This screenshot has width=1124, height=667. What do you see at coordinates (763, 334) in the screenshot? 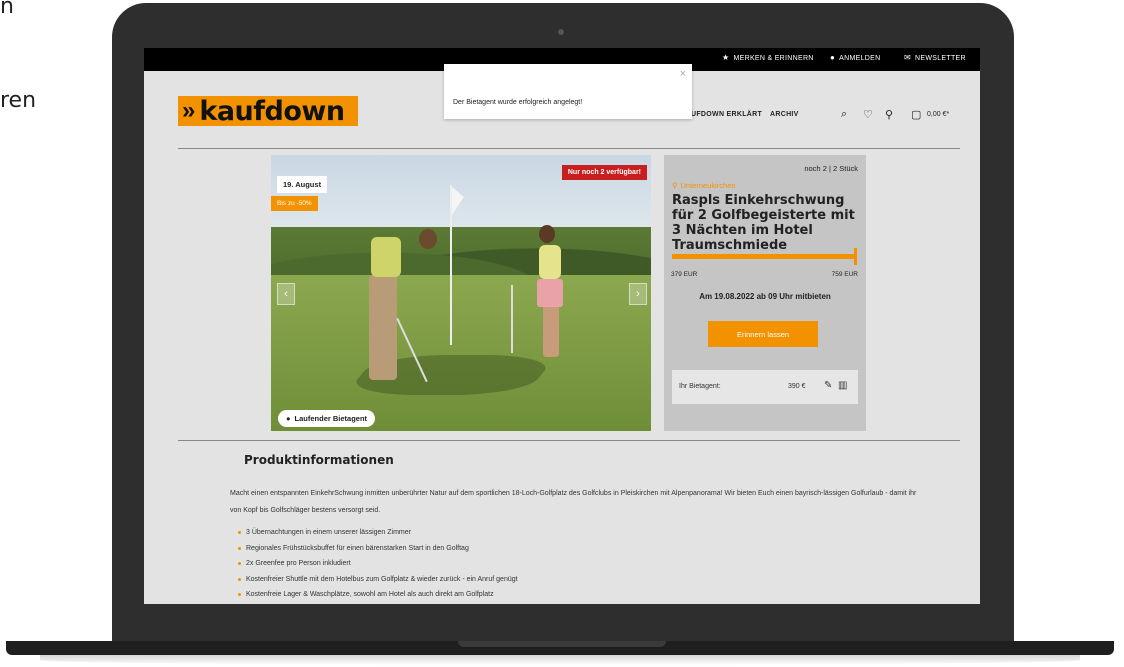
I see `remind-button: Erinnern lassen` at bounding box center [763, 334].